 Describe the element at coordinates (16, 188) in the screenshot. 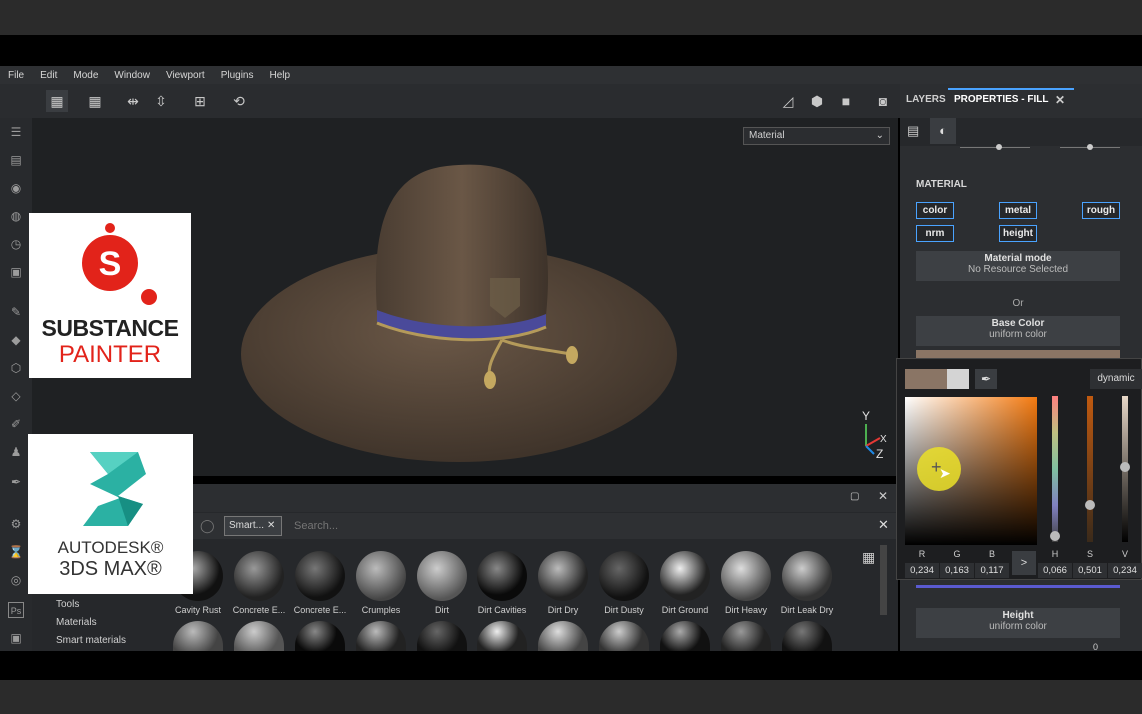

I see `display-icon: ◉` at that location.